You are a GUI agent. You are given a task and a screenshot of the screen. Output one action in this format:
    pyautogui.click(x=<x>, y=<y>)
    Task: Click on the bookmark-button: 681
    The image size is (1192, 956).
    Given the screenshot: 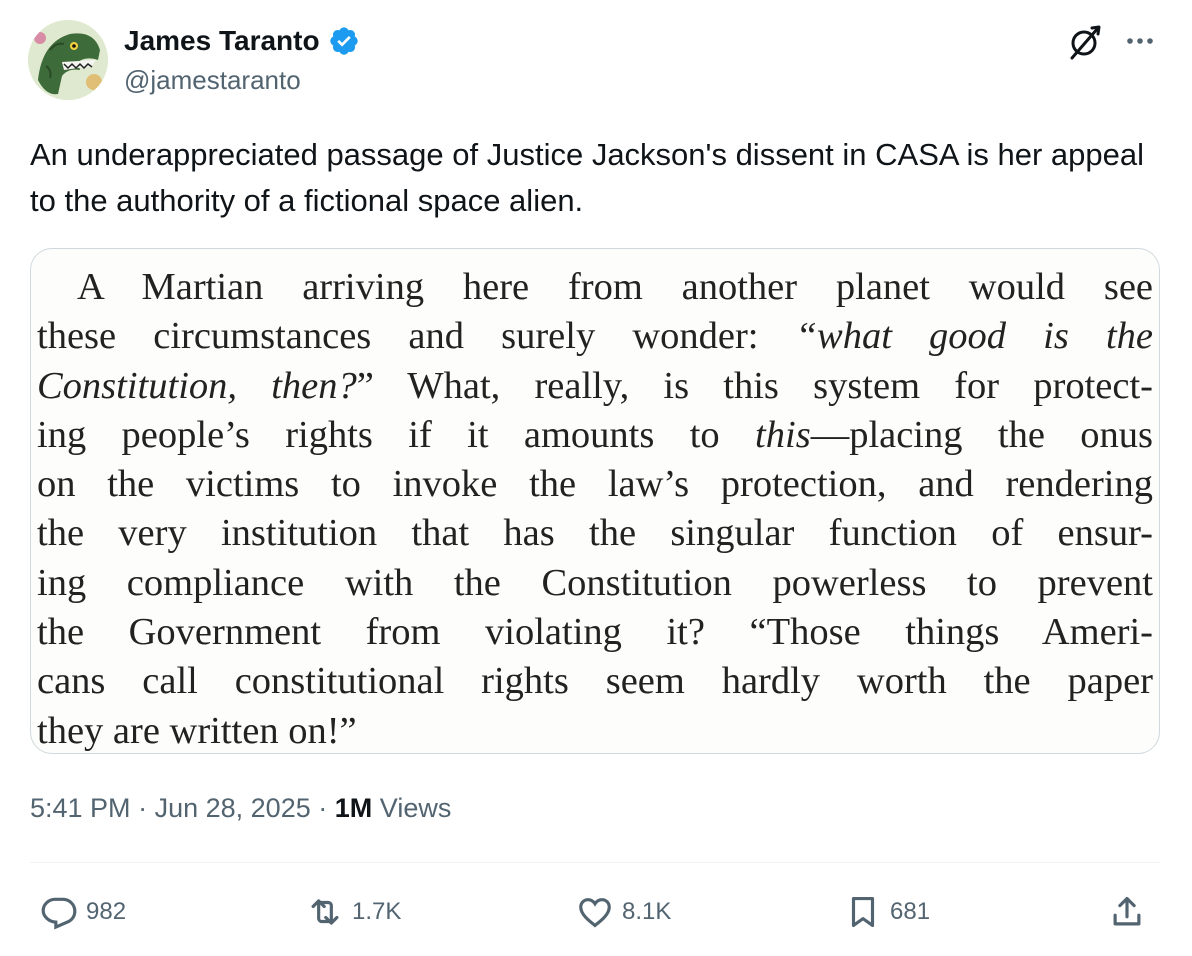 What is the action you would take?
    pyautogui.click(x=887, y=912)
    